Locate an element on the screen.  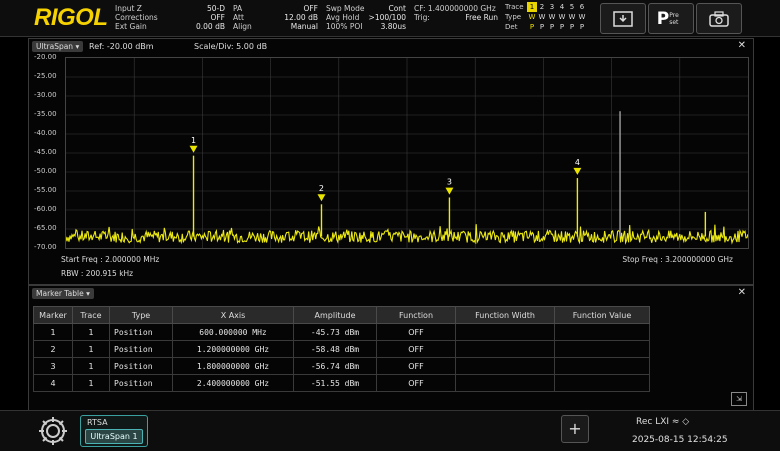
ref-level: Ref: -20.00 dBm is located at coordinates (121, 46).